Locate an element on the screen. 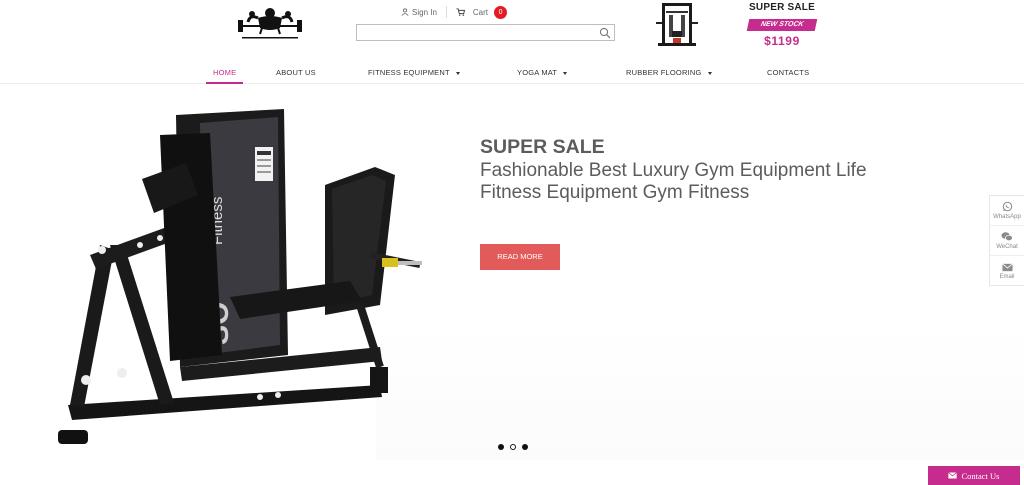 This screenshot has height=485, width=1024. nav-item-label: HOME is located at coordinates (225, 72).